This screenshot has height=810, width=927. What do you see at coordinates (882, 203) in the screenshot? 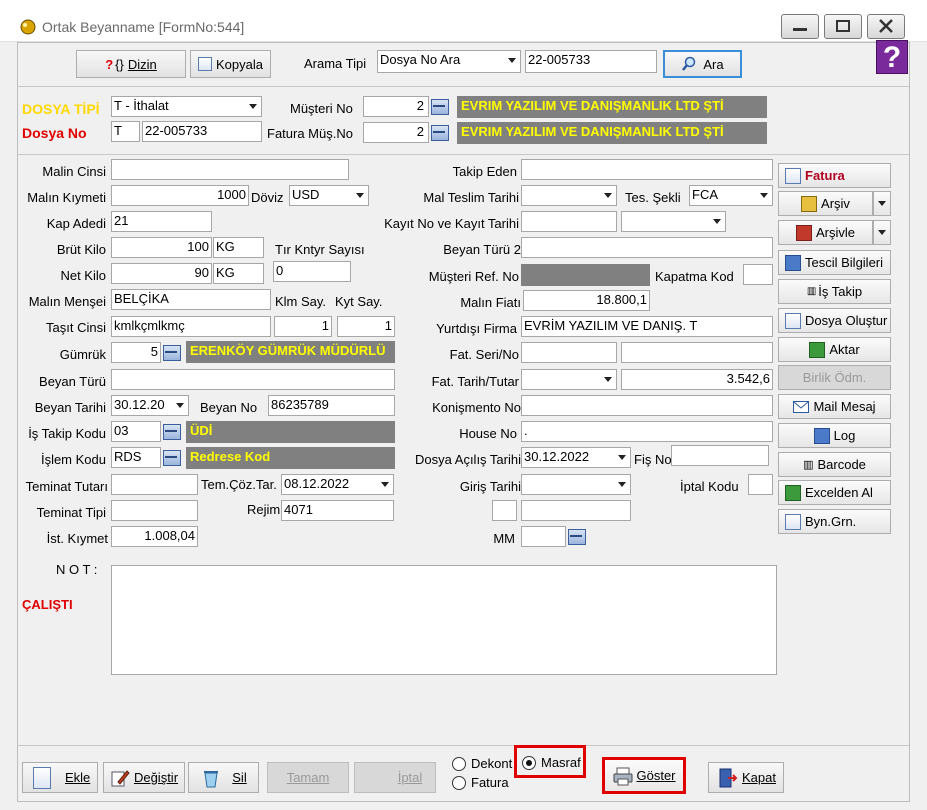
I see `arsiv-dropdown` at bounding box center [882, 203].